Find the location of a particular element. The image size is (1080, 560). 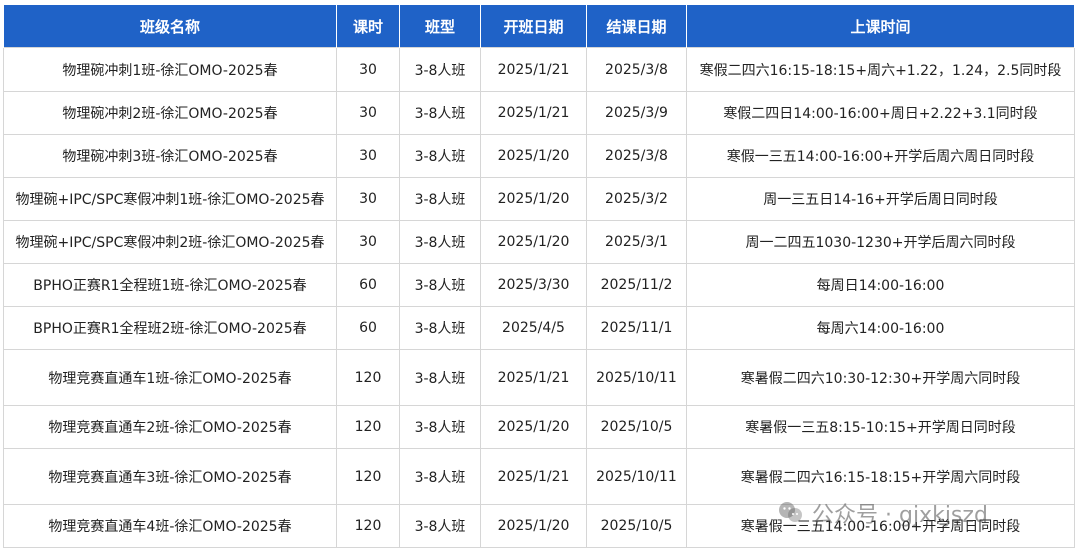

cell-end-date: 2025/3/1 is located at coordinates (636, 242).